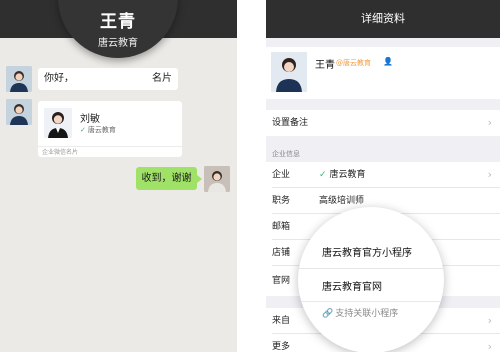  What do you see at coordinates (281, 175) in the screenshot?
I see `row-label: 企业` at bounding box center [281, 175].